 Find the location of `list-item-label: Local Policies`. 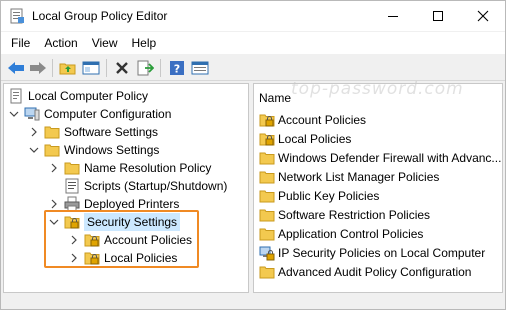

list-item-label: Local Policies is located at coordinates (315, 139).